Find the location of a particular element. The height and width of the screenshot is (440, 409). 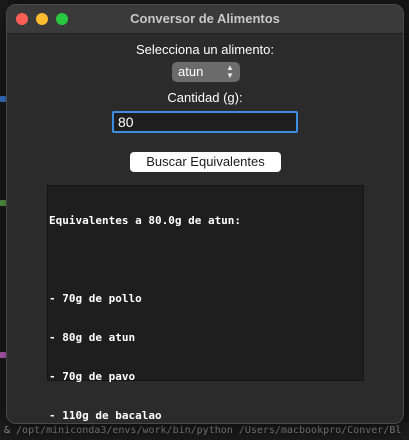

search-equivalents-button: Buscar Equivalentes is located at coordinates (205, 162).